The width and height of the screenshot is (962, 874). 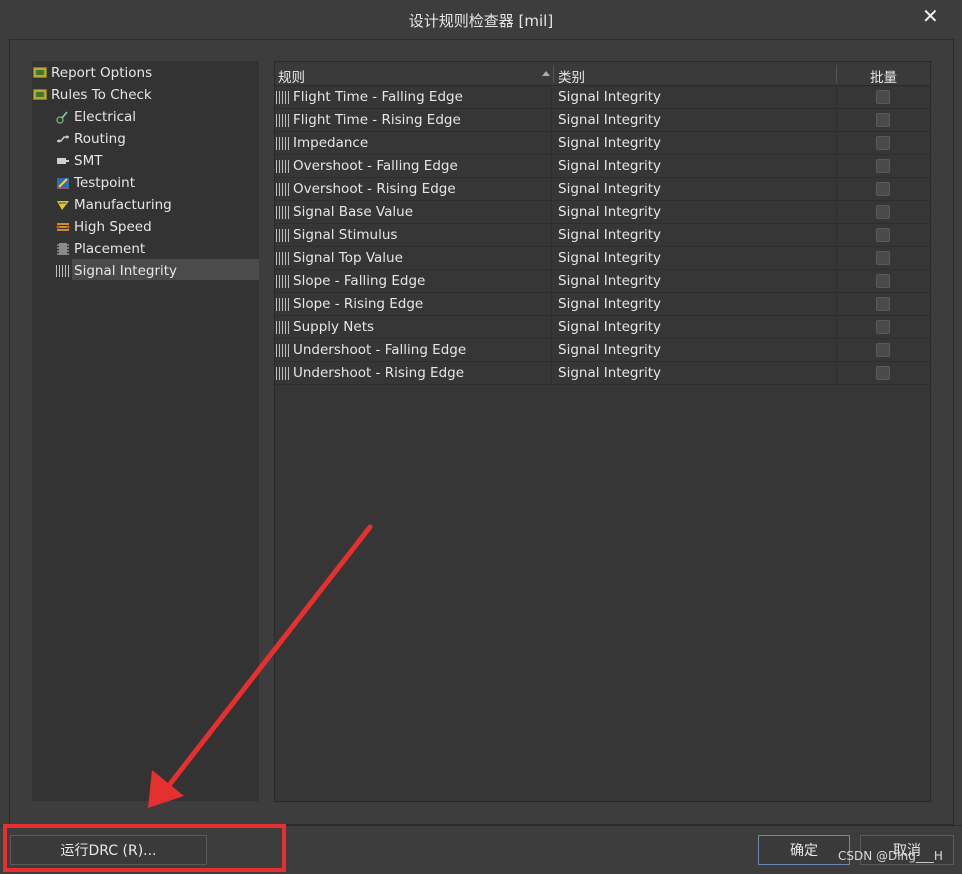 I want to click on annotation-arrow-icon, so click(x=260, y=666).